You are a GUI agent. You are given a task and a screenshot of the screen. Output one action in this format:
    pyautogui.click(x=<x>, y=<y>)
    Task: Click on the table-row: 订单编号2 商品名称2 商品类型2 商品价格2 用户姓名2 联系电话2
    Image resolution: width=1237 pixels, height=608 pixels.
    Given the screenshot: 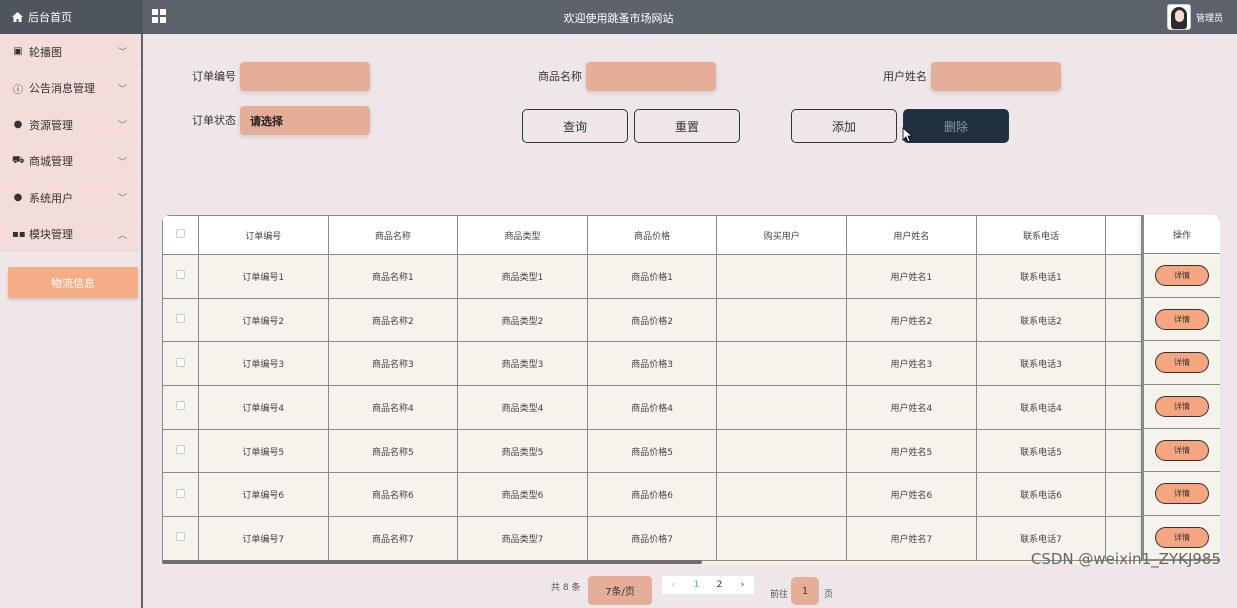 What is the action you would take?
    pyautogui.click(x=691, y=320)
    